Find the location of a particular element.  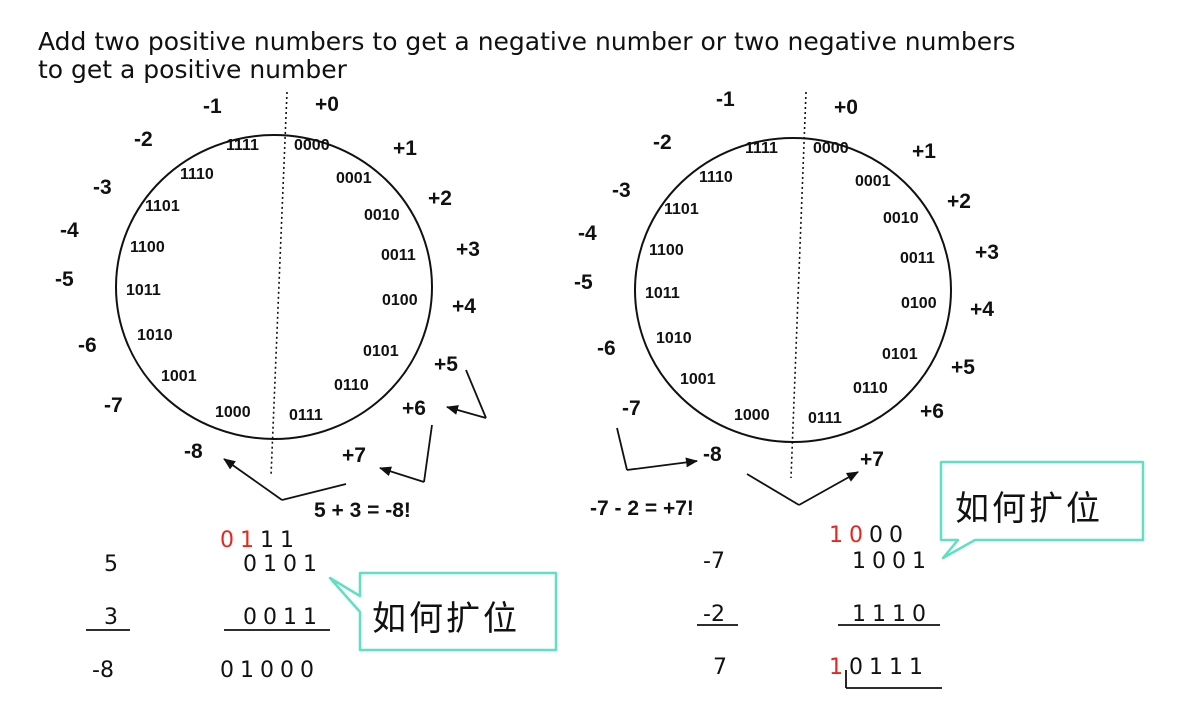

left-divider-line is located at coordinates (279, 284).